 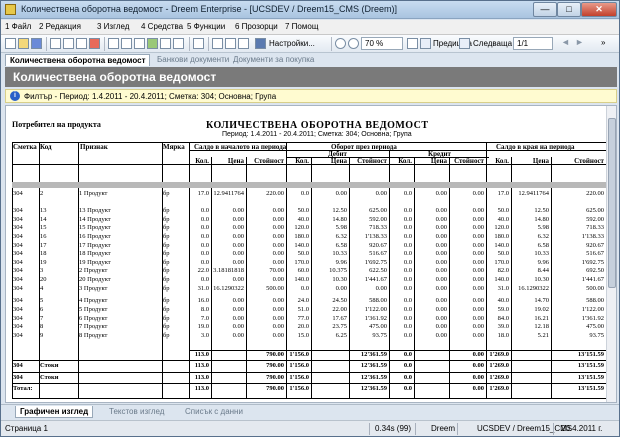 What do you see at coordinates (230, 43) in the screenshot?
I see `columns-icon` at bounding box center [230, 43].